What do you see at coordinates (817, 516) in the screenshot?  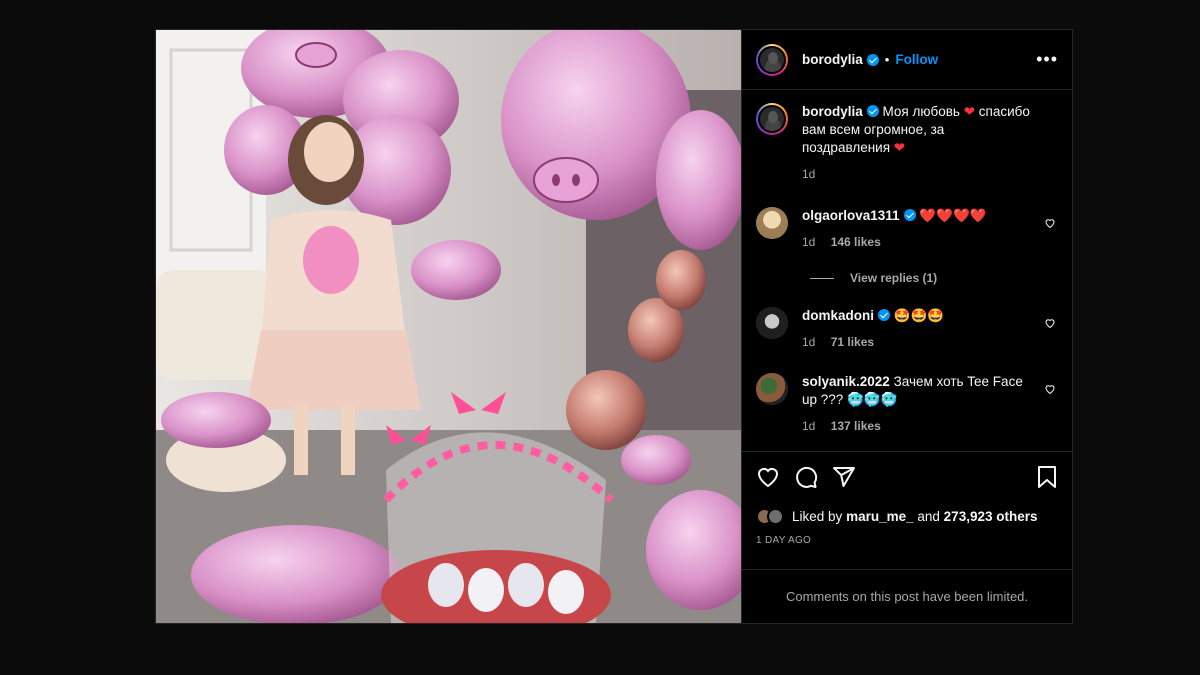 I see `liked-by-prefix: Liked by` at bounding box center [817, 516].